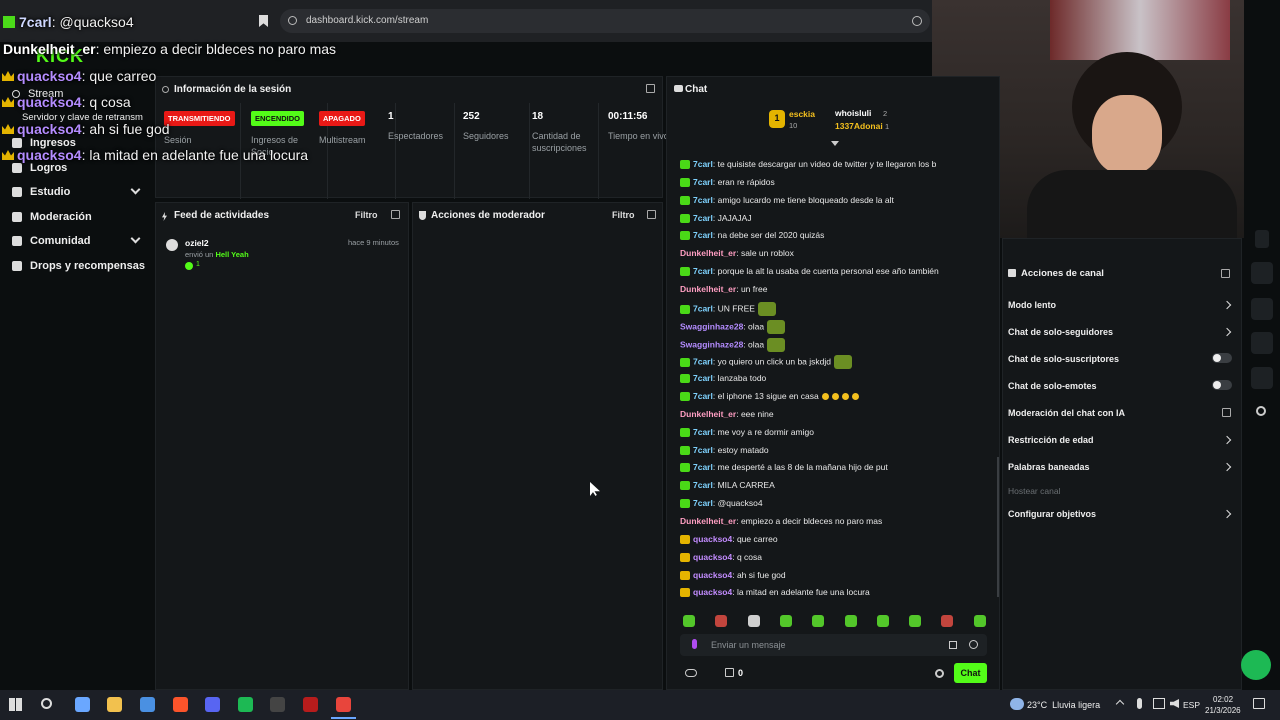 This screenshot has height=720, width=1280. What do you see at coordinates (1063, 359) in the screenshot?
I see `channel-action-row: Chat de solo-suscriptores` at bounding box center [1063, 359].